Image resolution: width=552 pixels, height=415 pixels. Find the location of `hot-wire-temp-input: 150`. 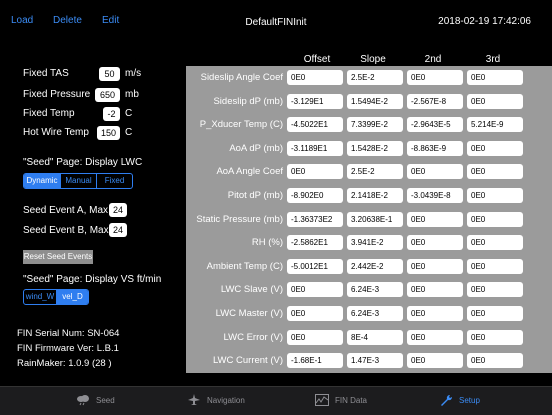

hot-wire-temp-input: 150 is located at coordinates (108, 133).